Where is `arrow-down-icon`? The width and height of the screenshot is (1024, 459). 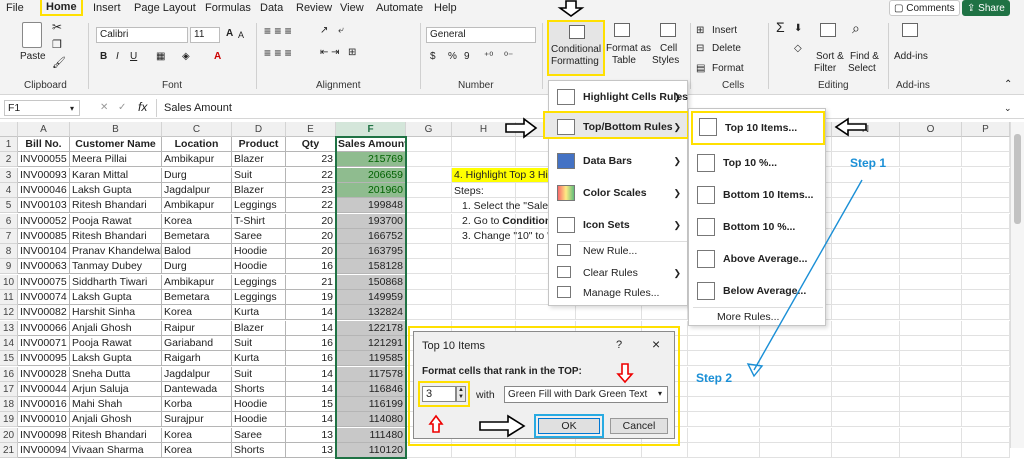 arrow-down-icon is located at coordinates (571, 8).